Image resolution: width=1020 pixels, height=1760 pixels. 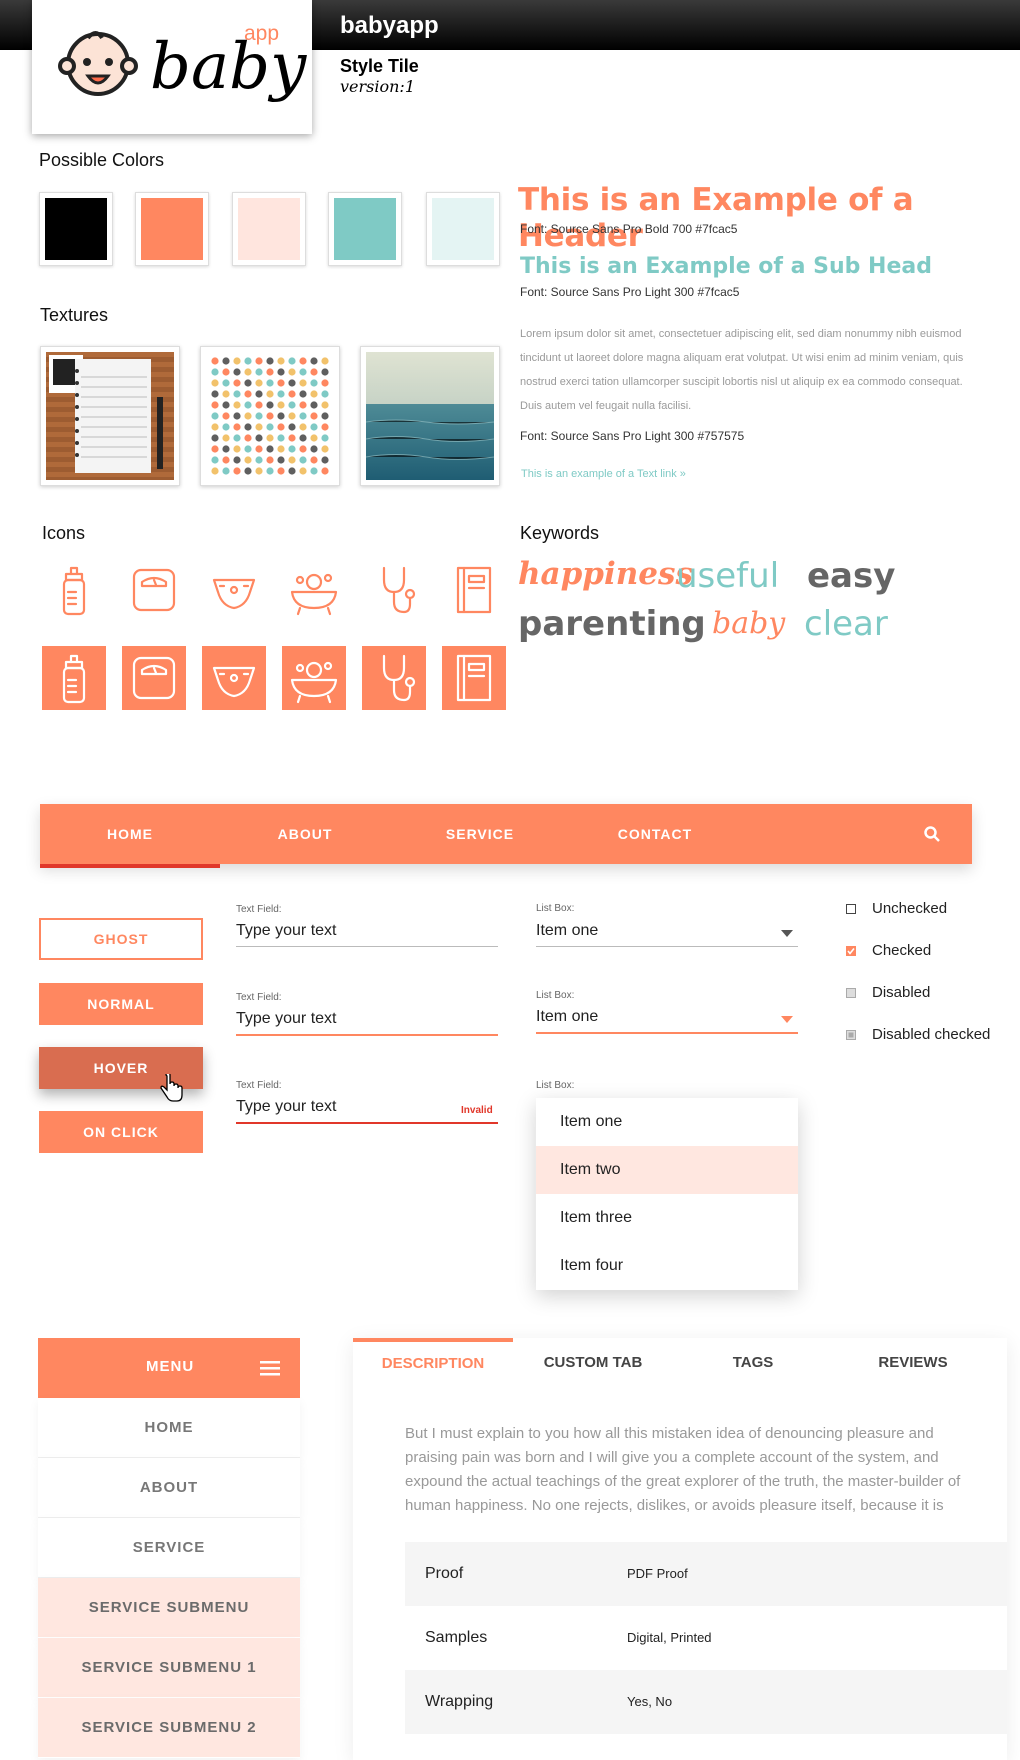 What do you see at coordinates (169, 1608) in the screenshot?
I see `menu-subitem: SERVICE SUBMENU` at bounding box center [169, 1608].